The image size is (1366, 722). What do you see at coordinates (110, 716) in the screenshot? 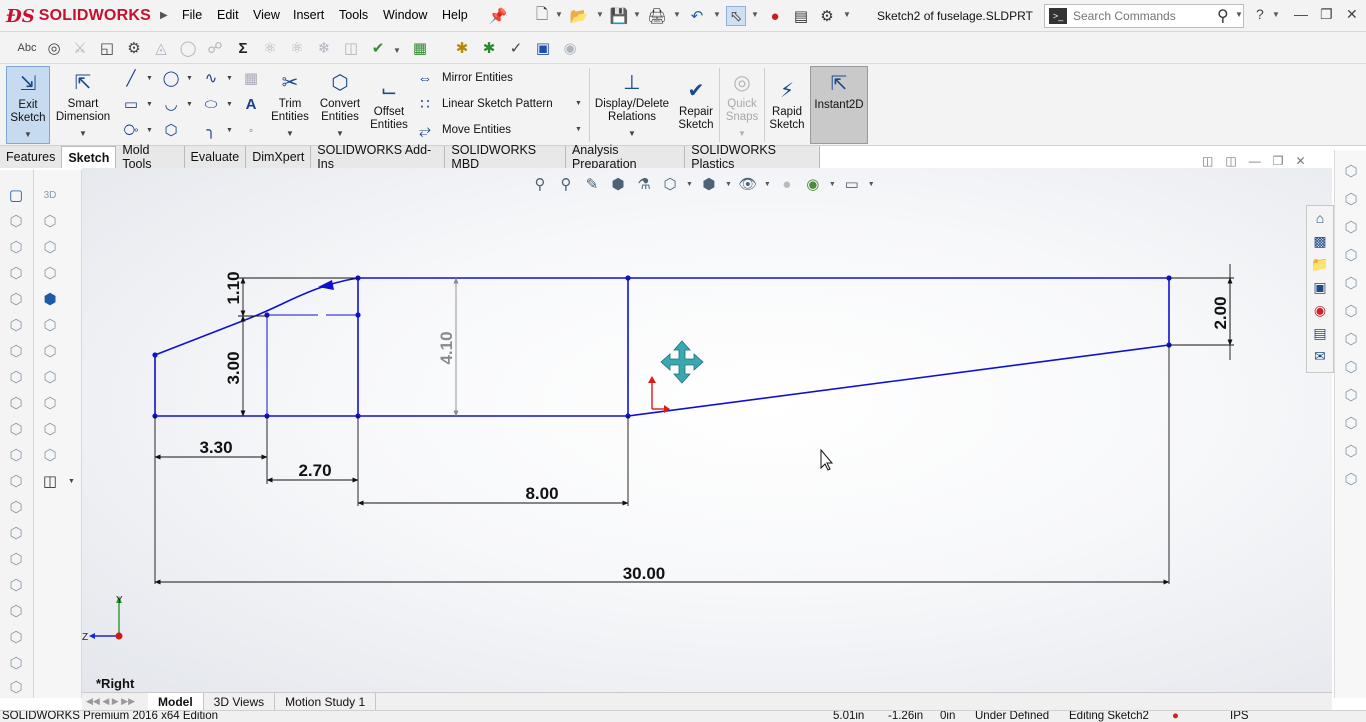
I see `status-edition: SOLIDWORKS Premium 2016 x64 Edition` at bounding box center [110, 716].